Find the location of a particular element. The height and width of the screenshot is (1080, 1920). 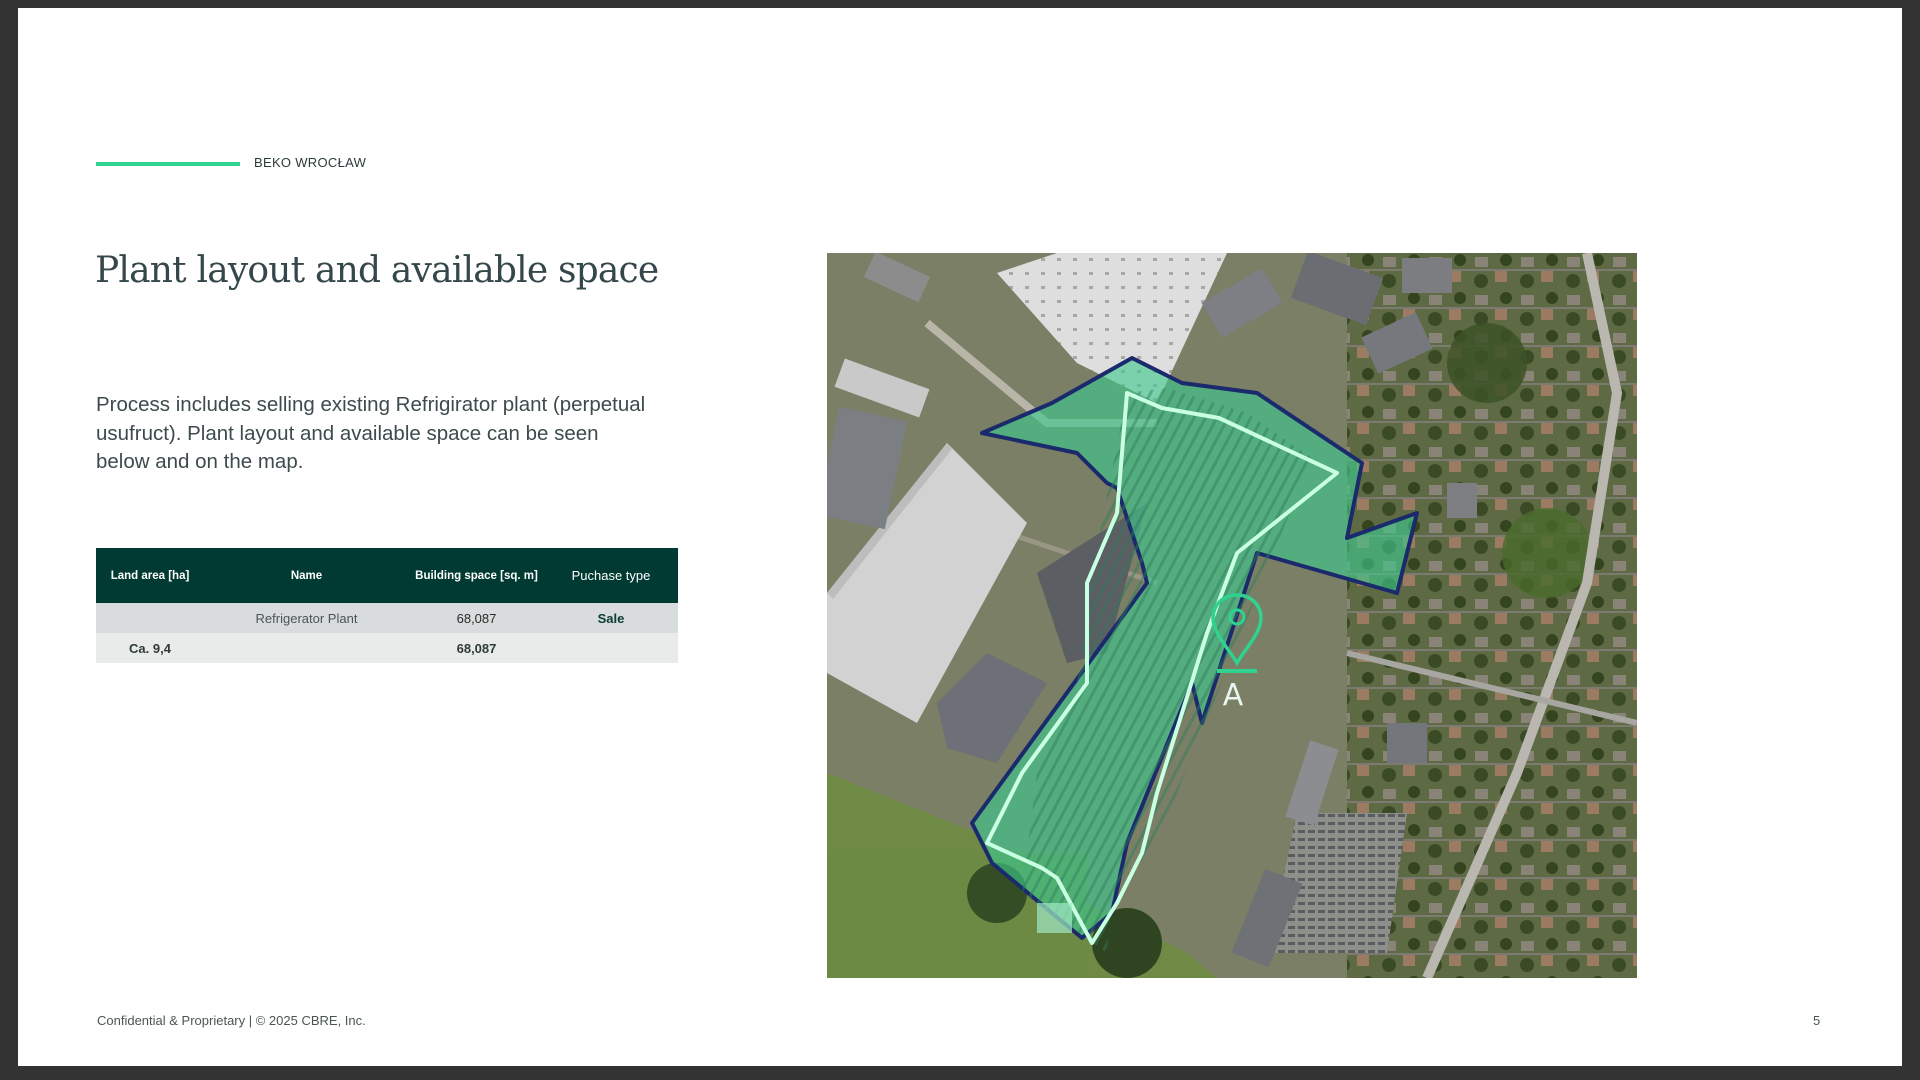

cell-name: Refrigerator Plant is located at coordinates (306, 618).